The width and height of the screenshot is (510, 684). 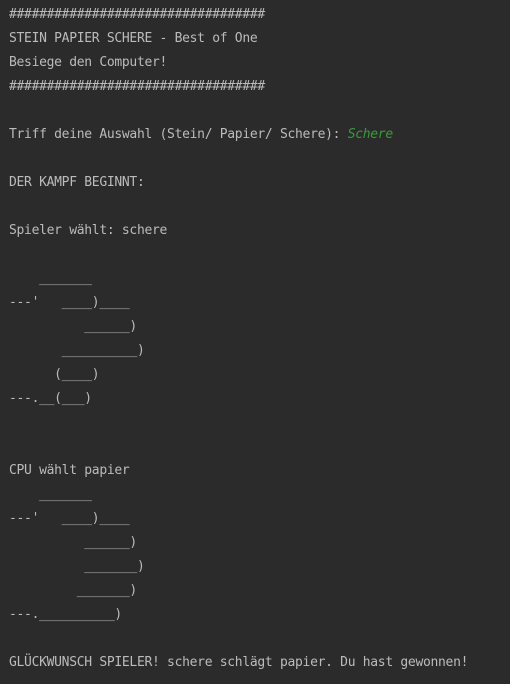 What do you see at coordinates (137, 86) in the screenshot?
I see `banner-bottom-rule: ##################################` at bounding box center [137, 86].